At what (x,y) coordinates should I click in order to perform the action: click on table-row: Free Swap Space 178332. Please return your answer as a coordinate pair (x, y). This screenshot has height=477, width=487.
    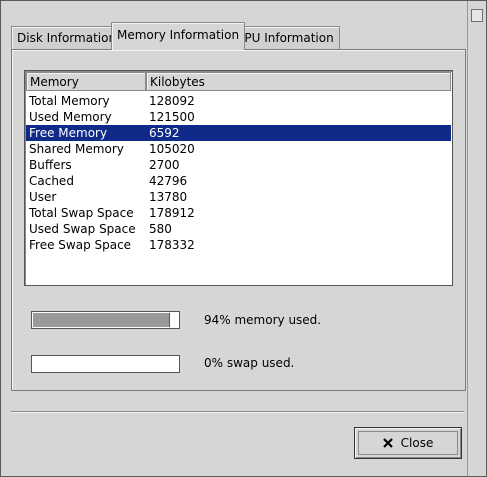
    Looking at the image, I should click on (238, 245).